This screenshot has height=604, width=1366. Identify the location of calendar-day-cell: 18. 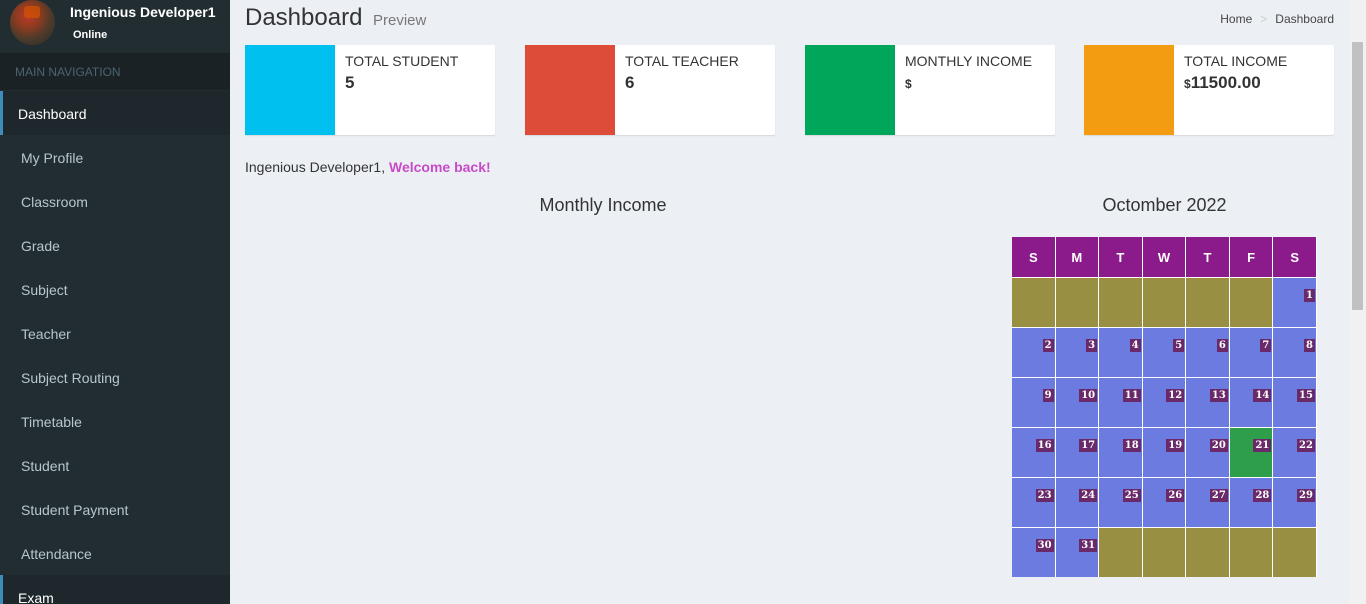
(1121, 452).